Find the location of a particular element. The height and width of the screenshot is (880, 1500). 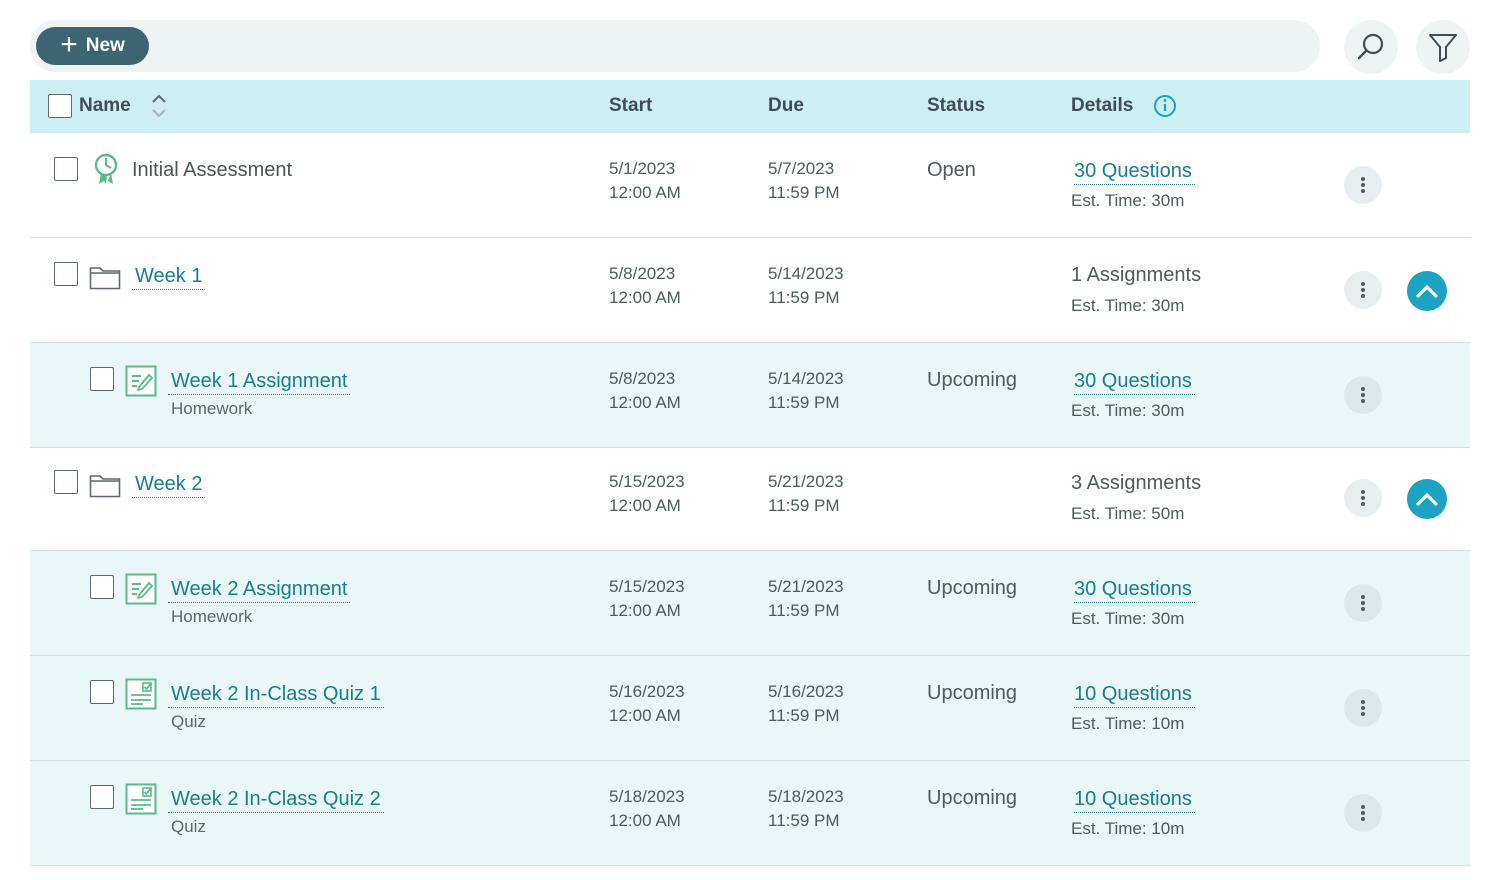

due-date: 5/18/2023 11:59 PM is located at coordinates (806, 808).